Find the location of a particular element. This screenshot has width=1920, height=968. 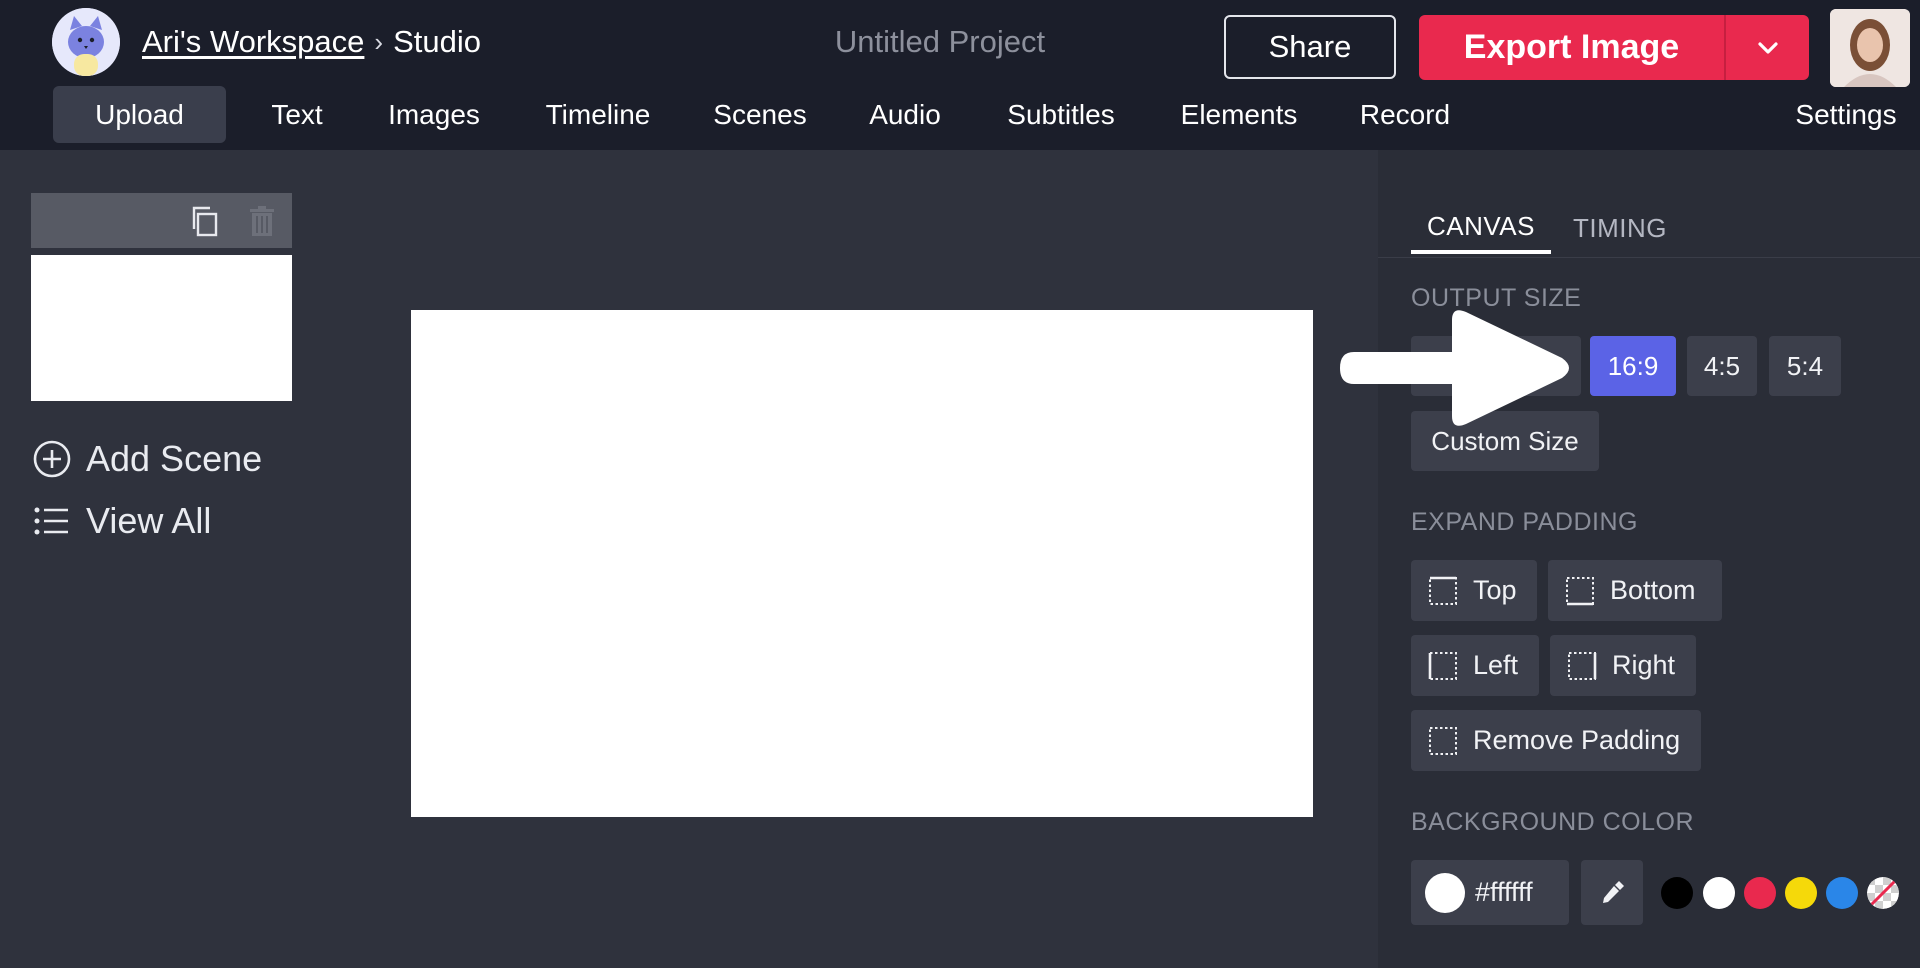

scene-thumbnail is located at coordinates (161, 328).